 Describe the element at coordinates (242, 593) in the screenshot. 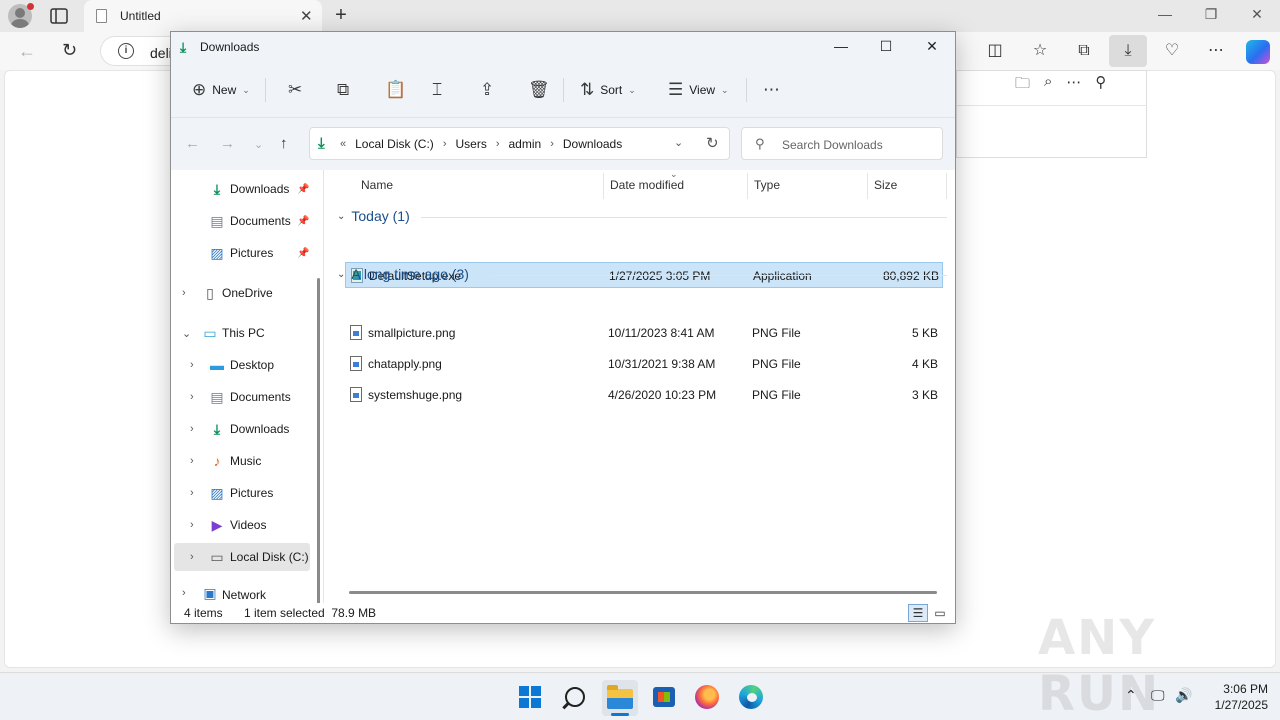

I see `nav-item-network: › ▣ Network` at that location.